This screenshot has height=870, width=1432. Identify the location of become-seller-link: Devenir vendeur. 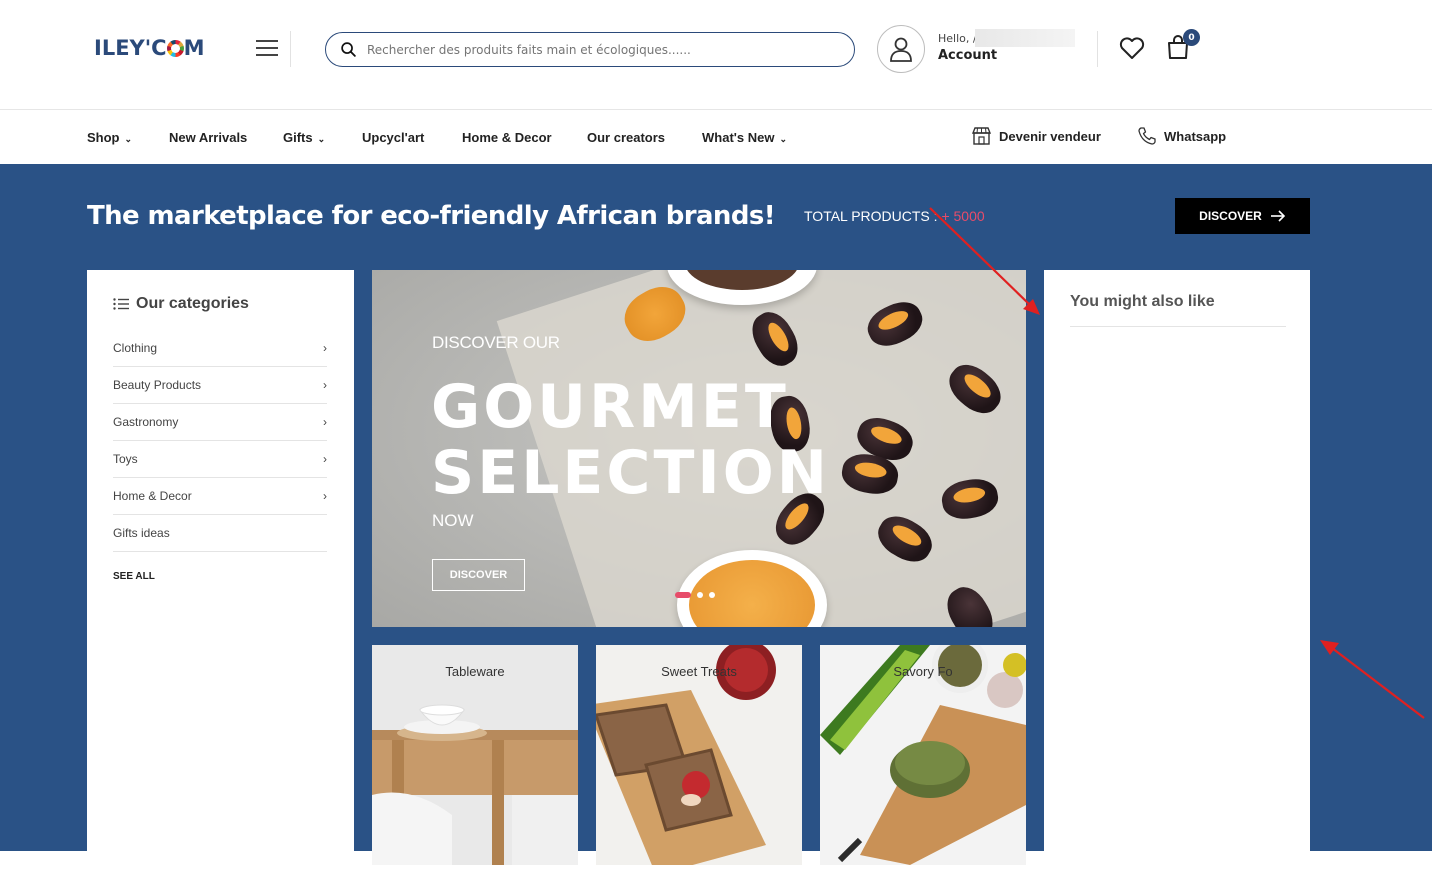
(1036, 136).